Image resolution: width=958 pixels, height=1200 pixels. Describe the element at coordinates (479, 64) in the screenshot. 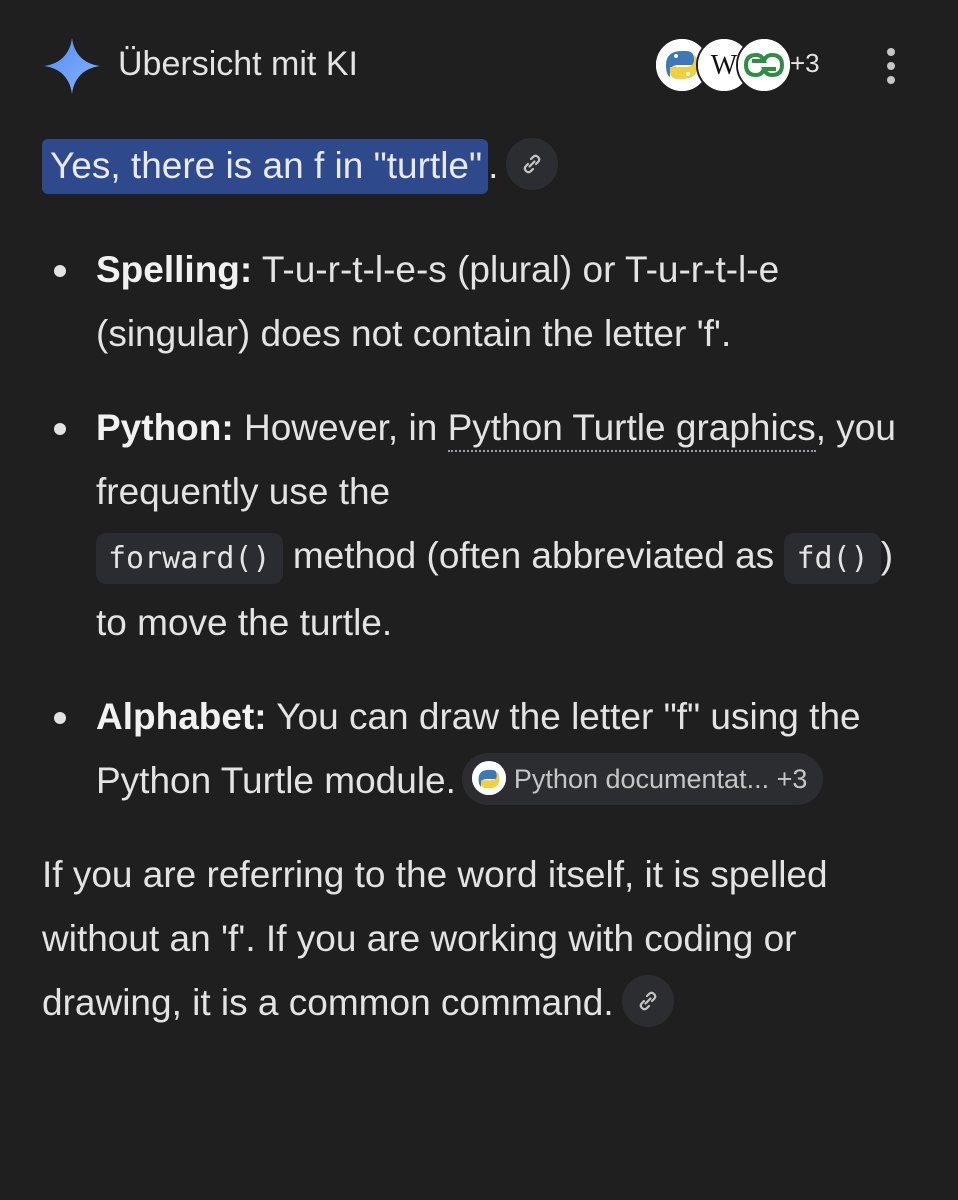

I see `ai-overview-header: Übersicht mit KI W +3` at that location.